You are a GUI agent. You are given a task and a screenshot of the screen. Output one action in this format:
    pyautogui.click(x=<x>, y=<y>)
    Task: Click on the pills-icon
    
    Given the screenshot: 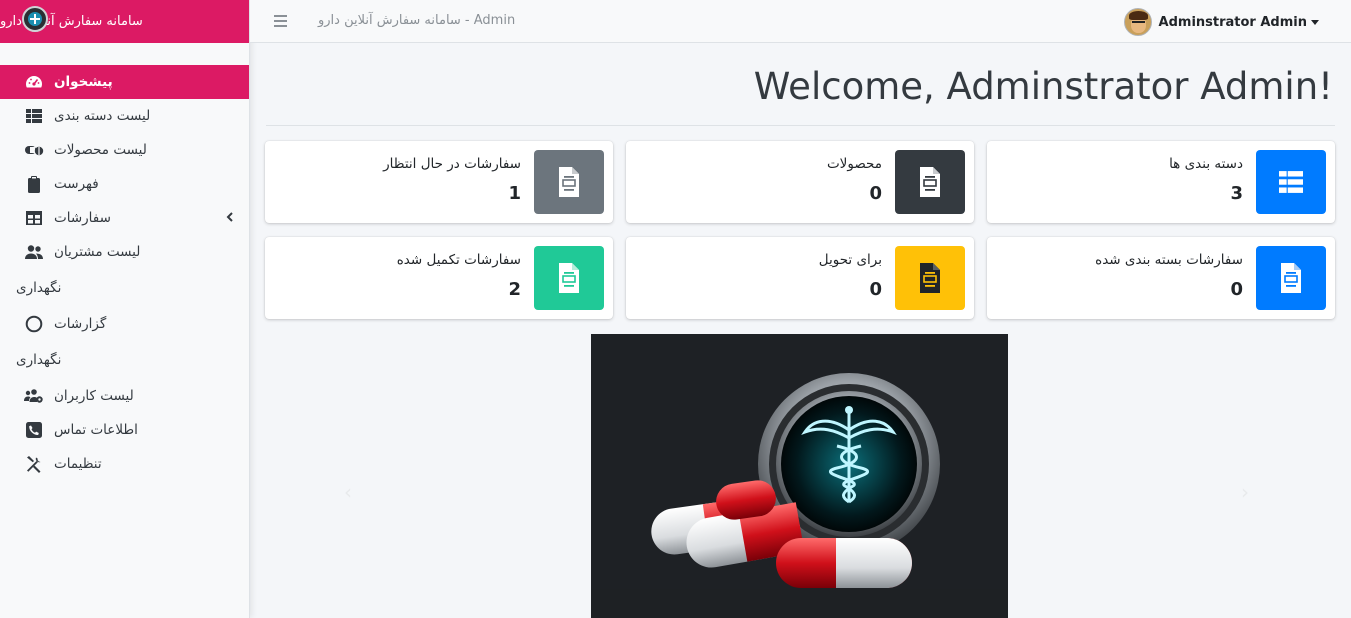 What is the action you would take?
    pyautogui.click(x=34, y=150)
    